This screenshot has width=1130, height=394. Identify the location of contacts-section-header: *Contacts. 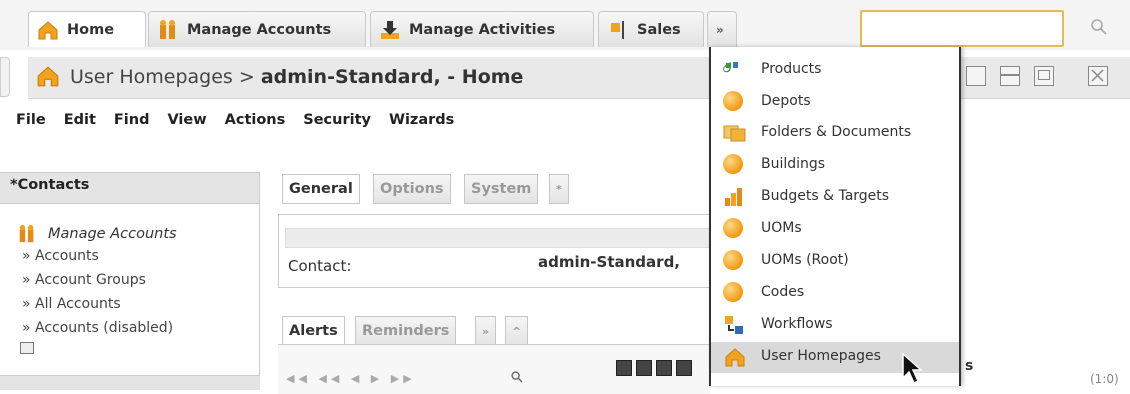
(130, 188).